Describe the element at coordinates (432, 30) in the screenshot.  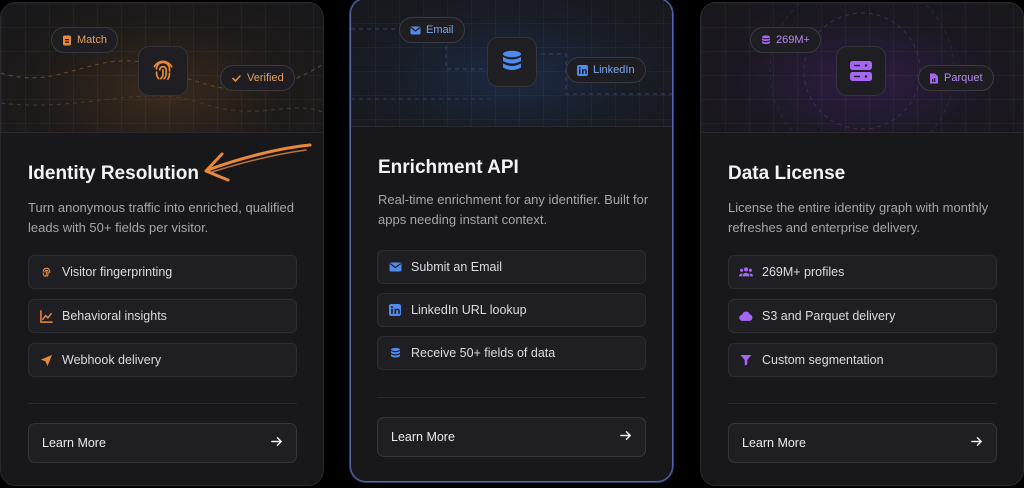
I see `email-pill: Email` at that location.